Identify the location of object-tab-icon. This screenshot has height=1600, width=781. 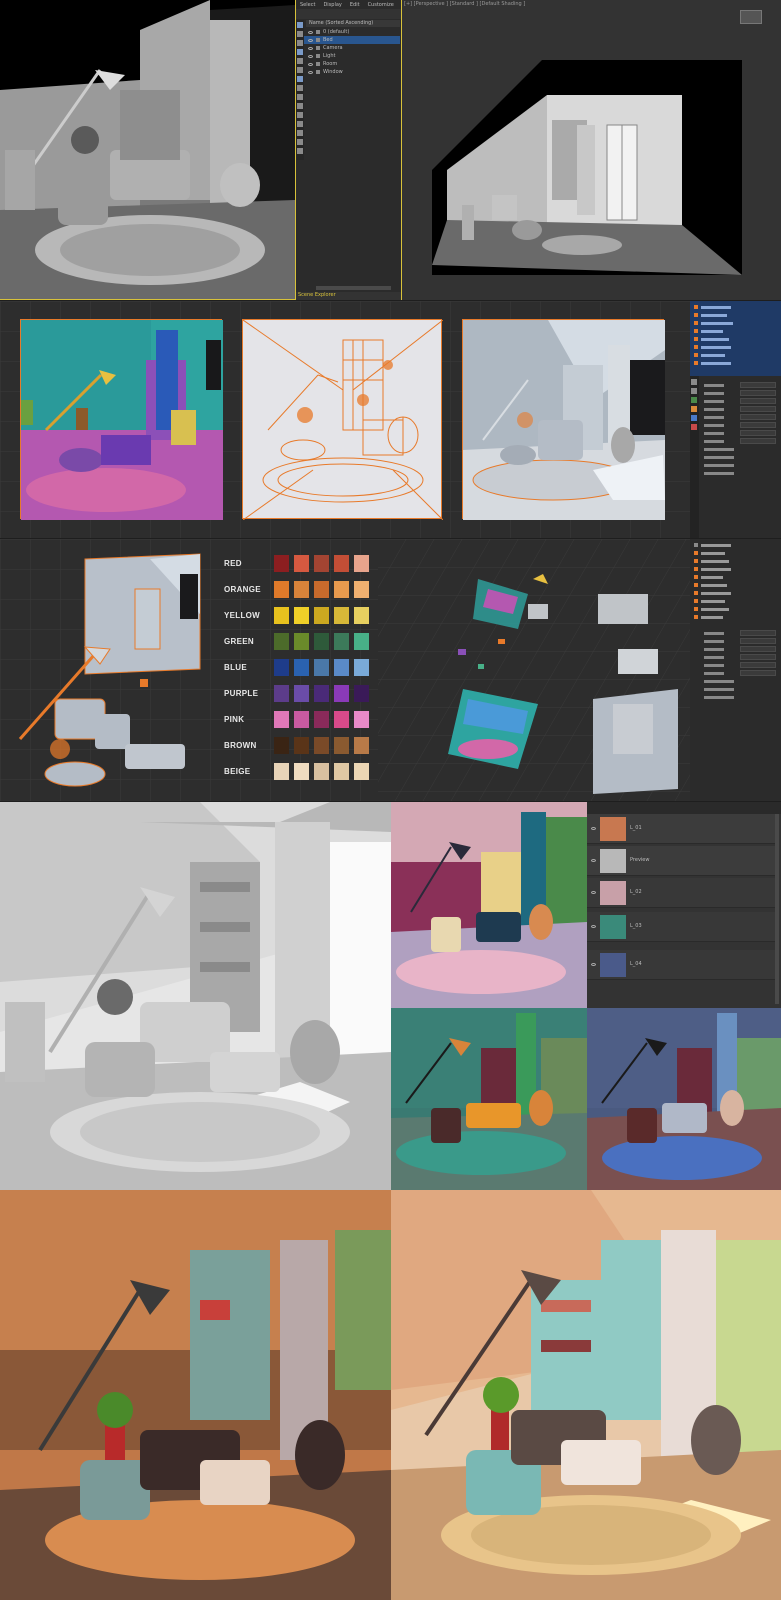
(694, 409).